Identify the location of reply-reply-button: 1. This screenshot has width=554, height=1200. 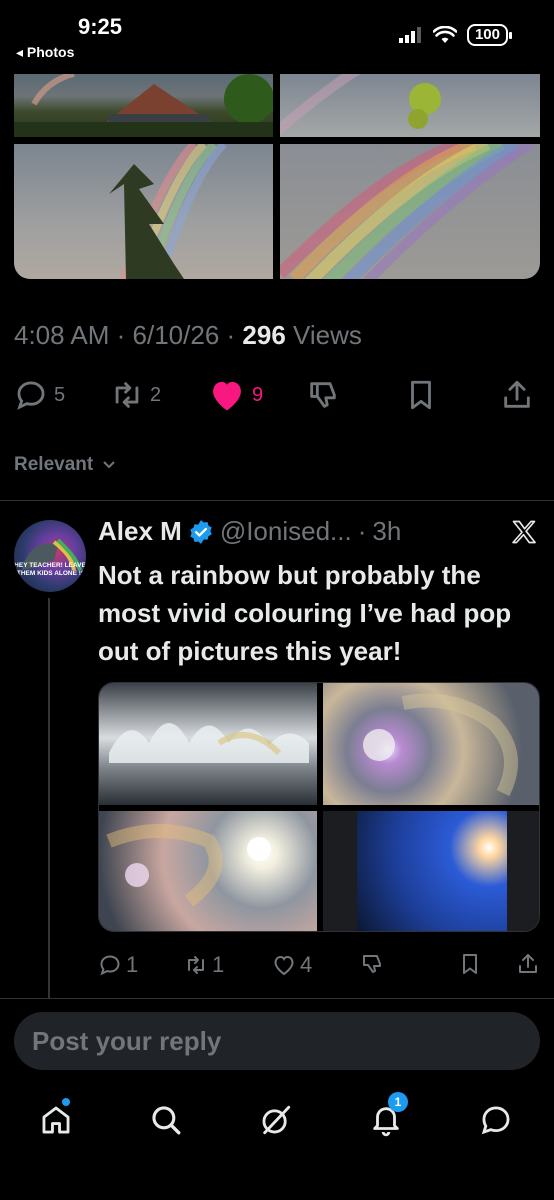
(118, 965).